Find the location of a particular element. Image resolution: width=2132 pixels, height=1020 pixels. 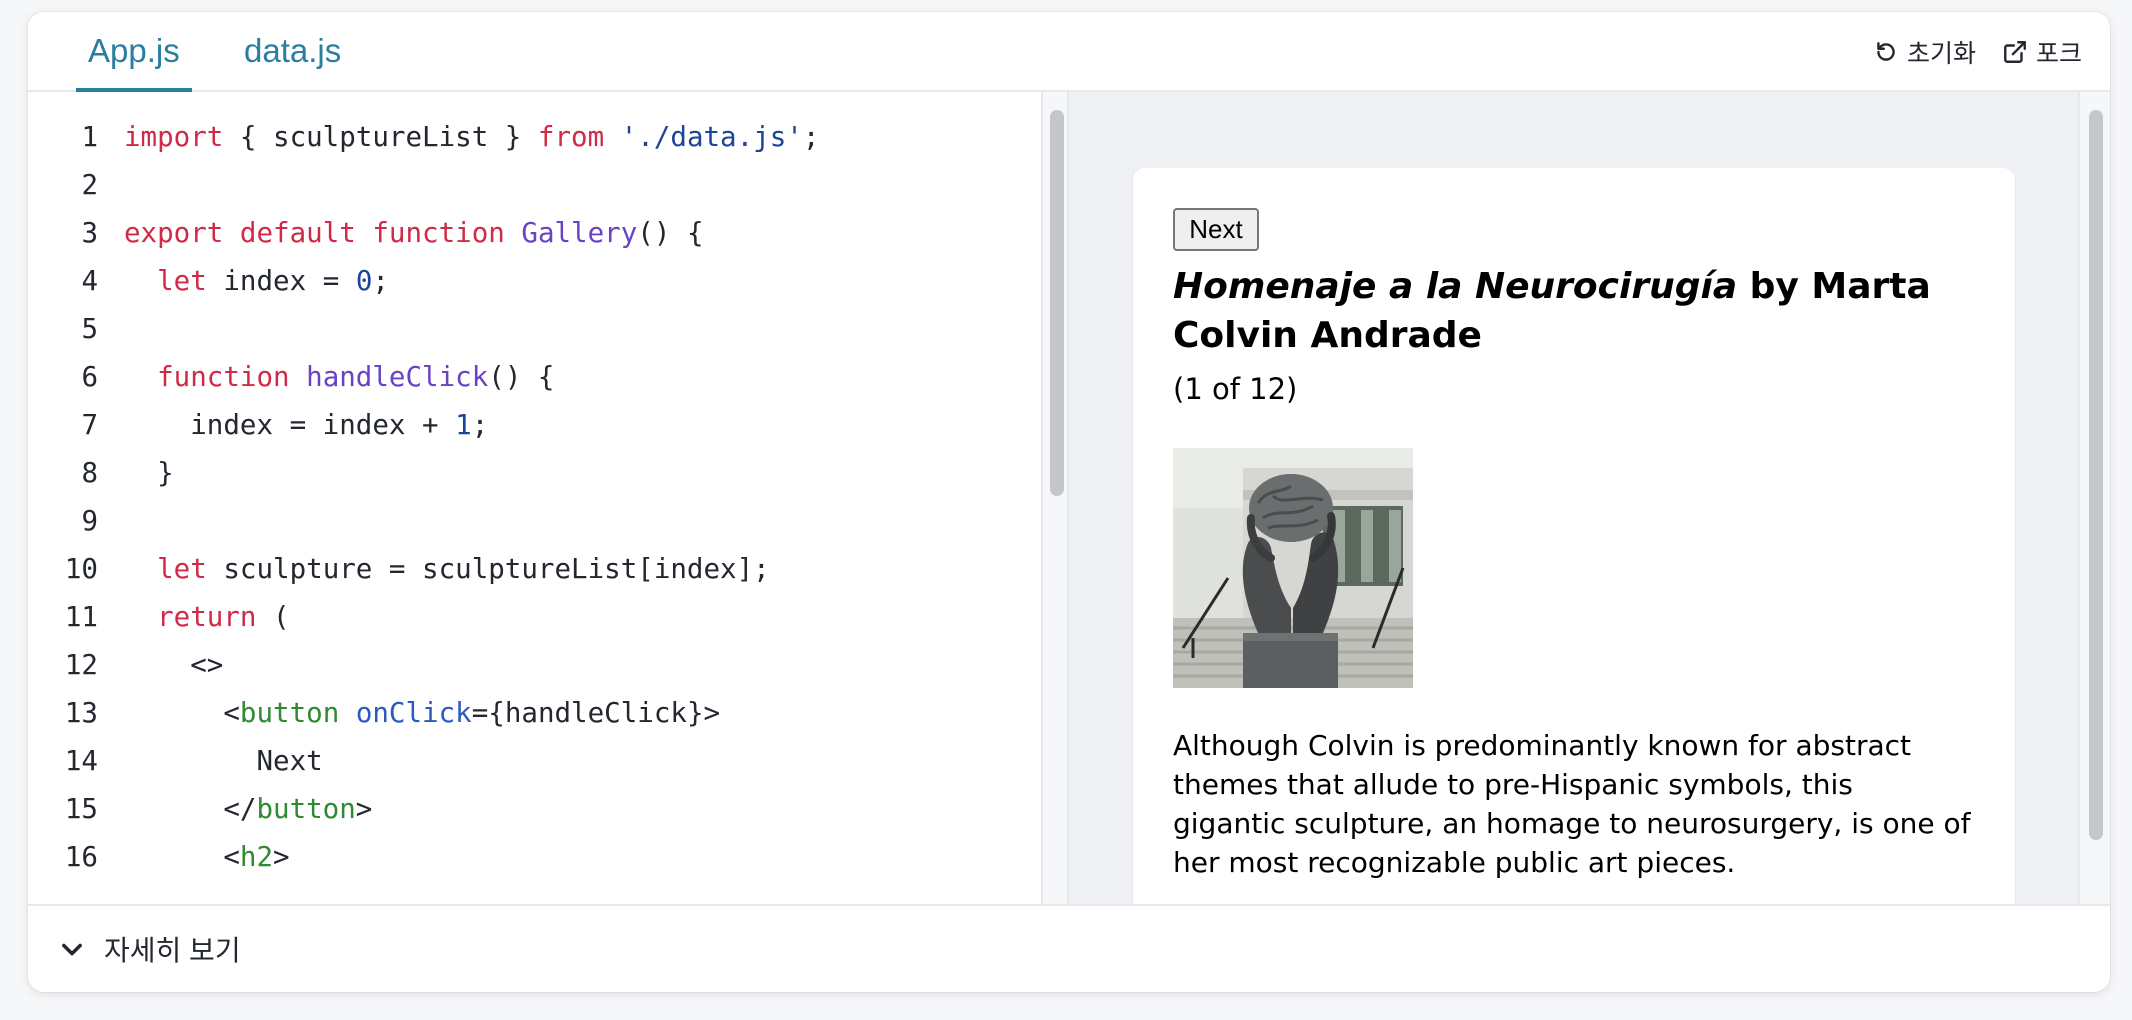

code-token: </ is located at coordinates (190, 809).